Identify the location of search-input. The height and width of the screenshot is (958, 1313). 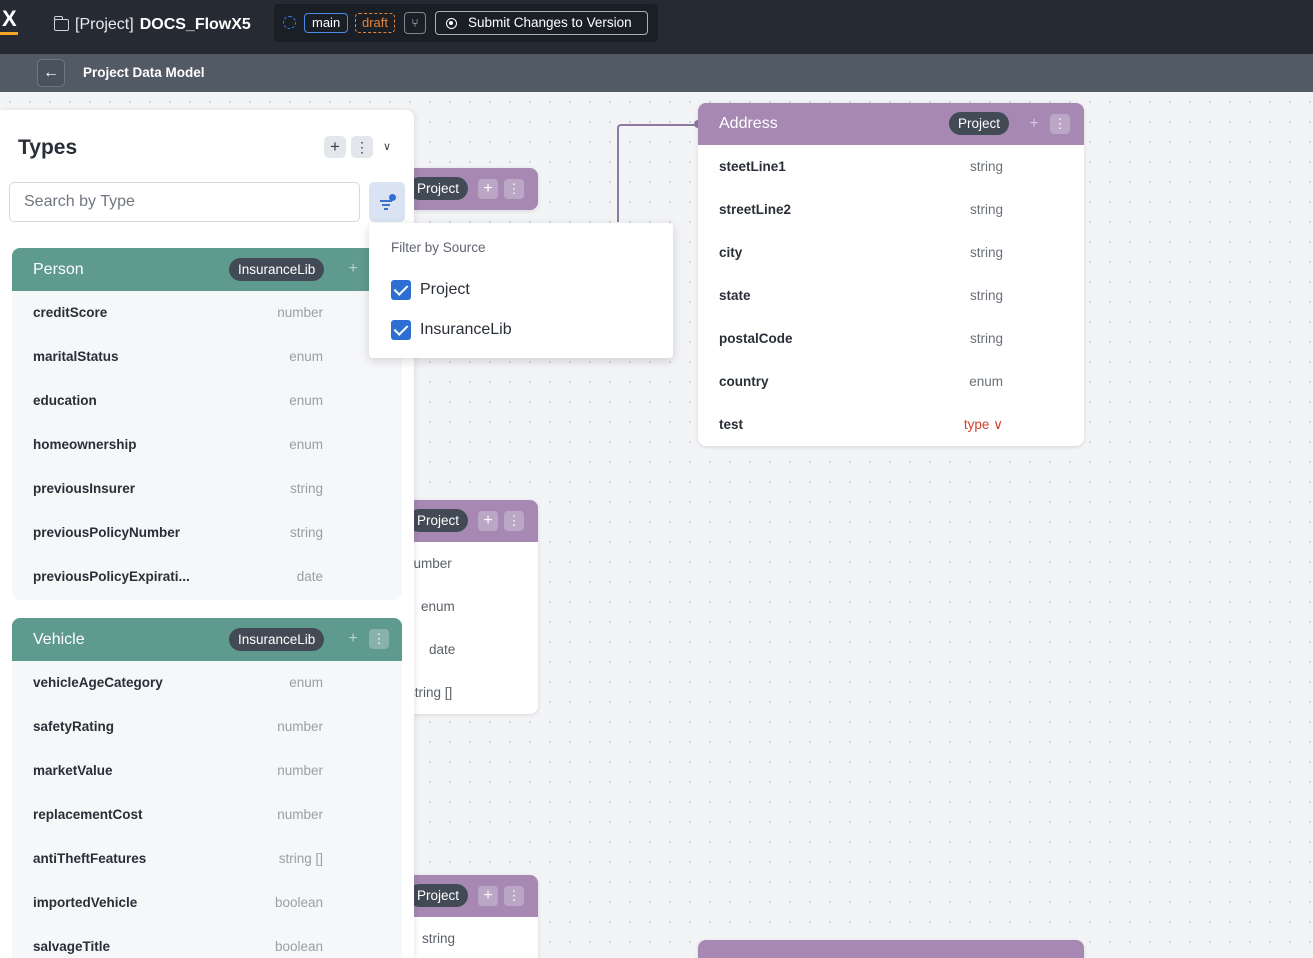
(184, 202).